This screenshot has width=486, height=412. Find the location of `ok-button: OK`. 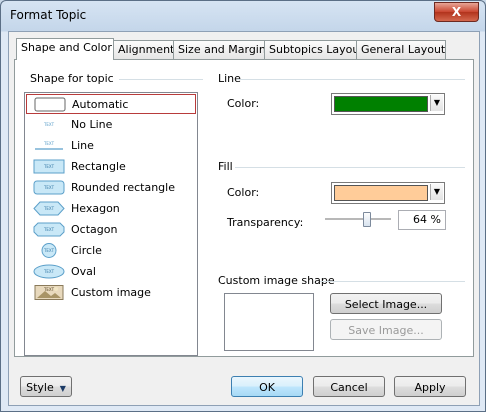

ok-button: OK is located at coordinates (267, 386).